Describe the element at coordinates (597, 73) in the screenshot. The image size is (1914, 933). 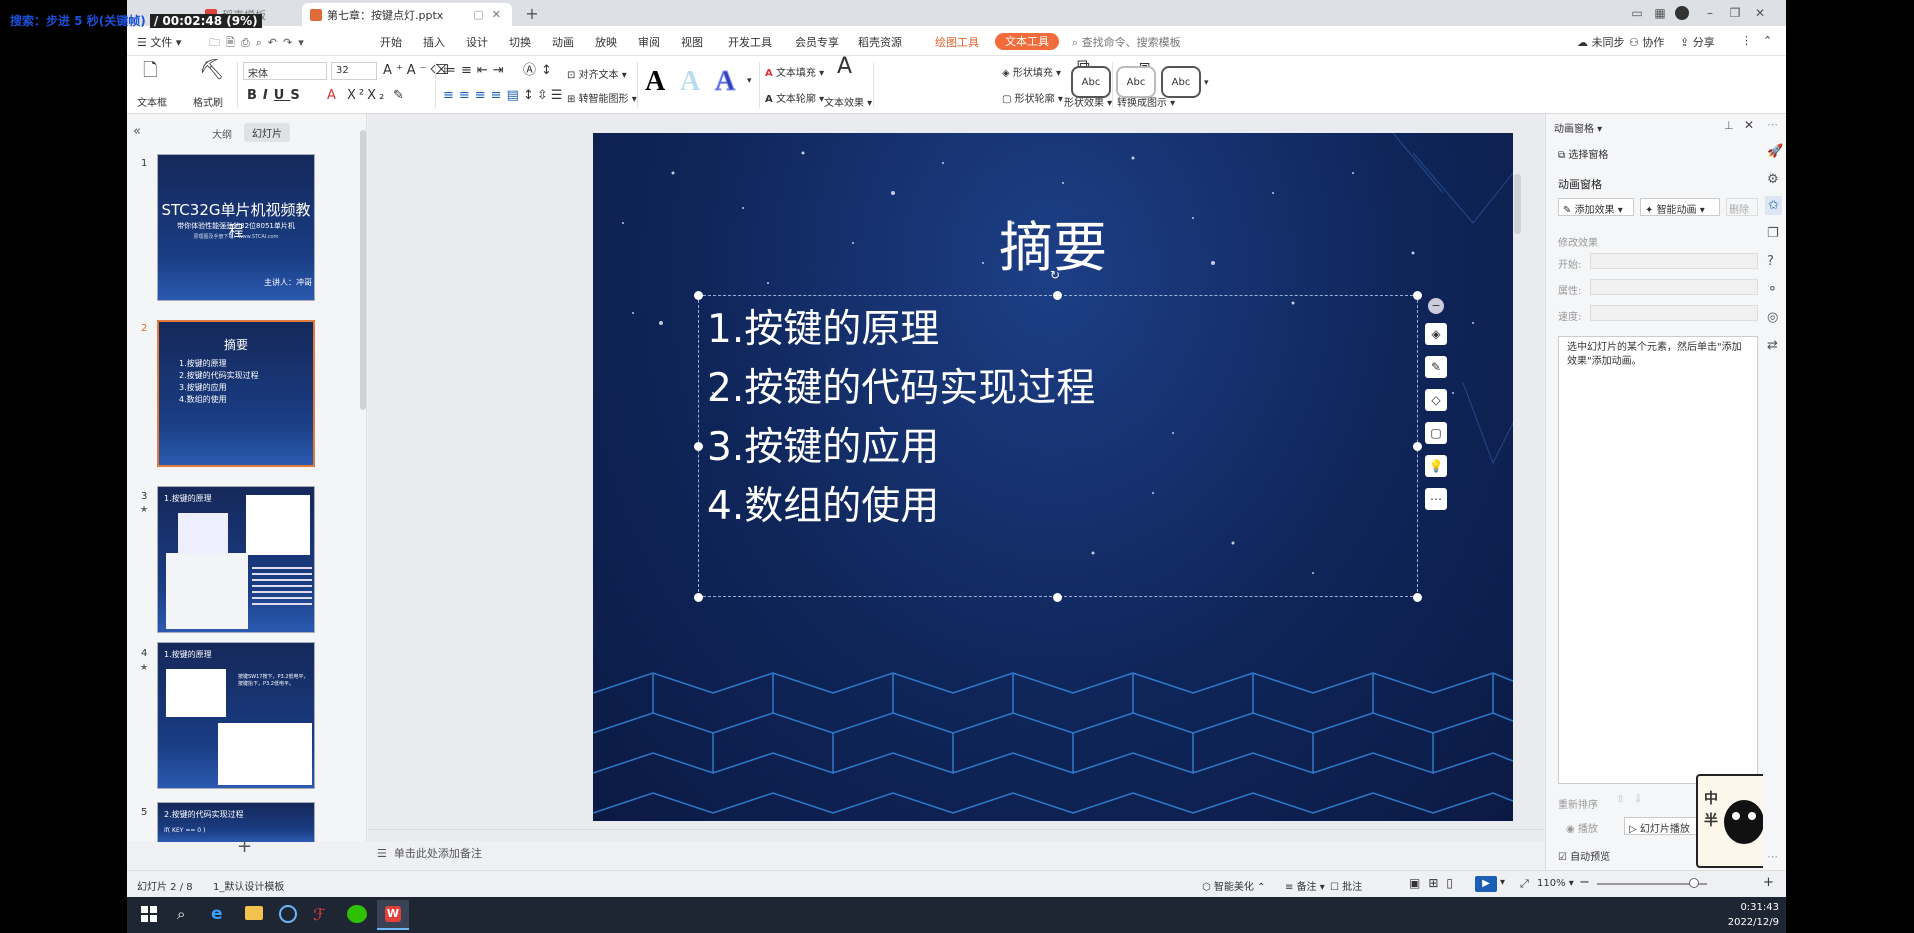
I see `align-text-button: ⊡ 对齐文本 ▾` at that location.